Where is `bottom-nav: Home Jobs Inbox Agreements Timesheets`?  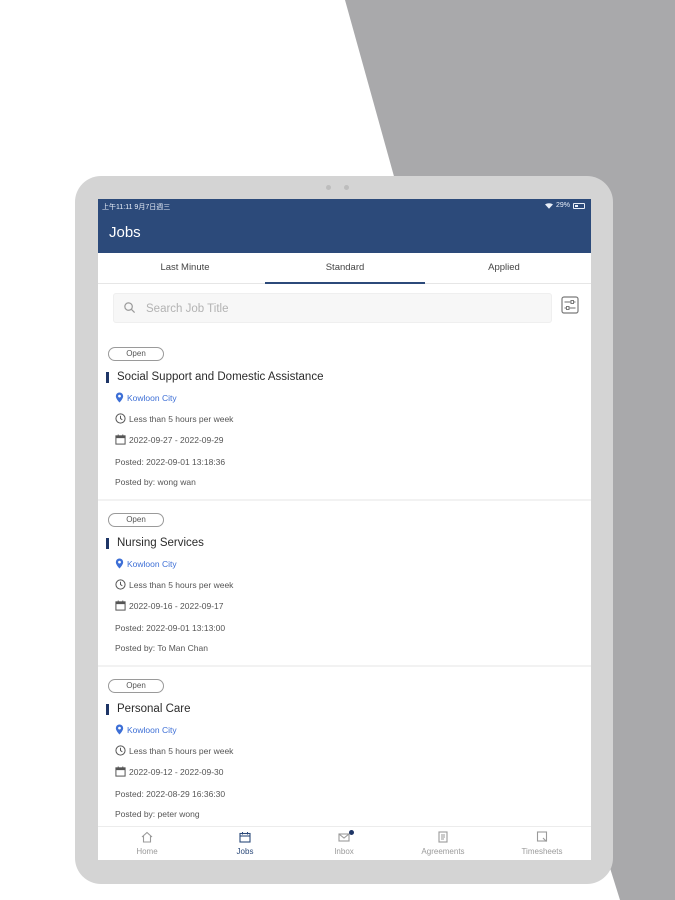 bottom-nav: Home Jobs Inbox Agreements Timesheets is located at coordinates (344, 843).